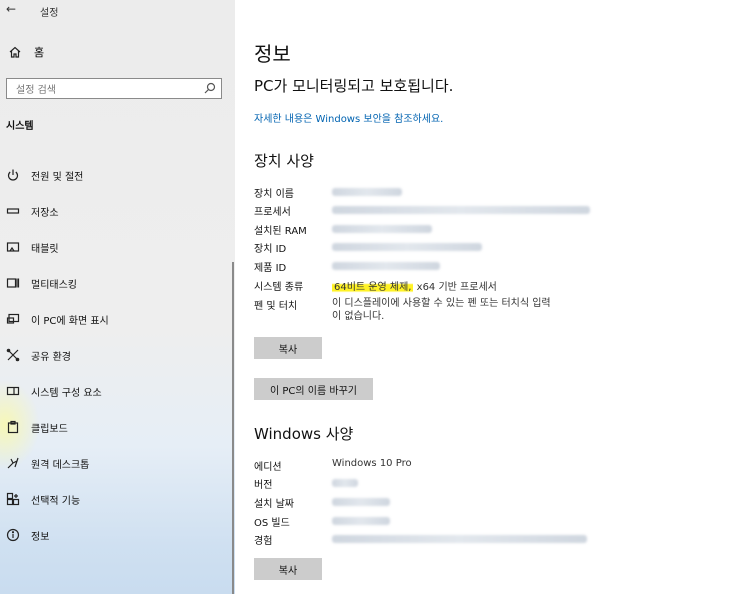 This screenshot has height=594, width=743. What do you see at coordinates (15, 52) in the screenshot?
I see `home-icon` at bounding box center [15, 52].